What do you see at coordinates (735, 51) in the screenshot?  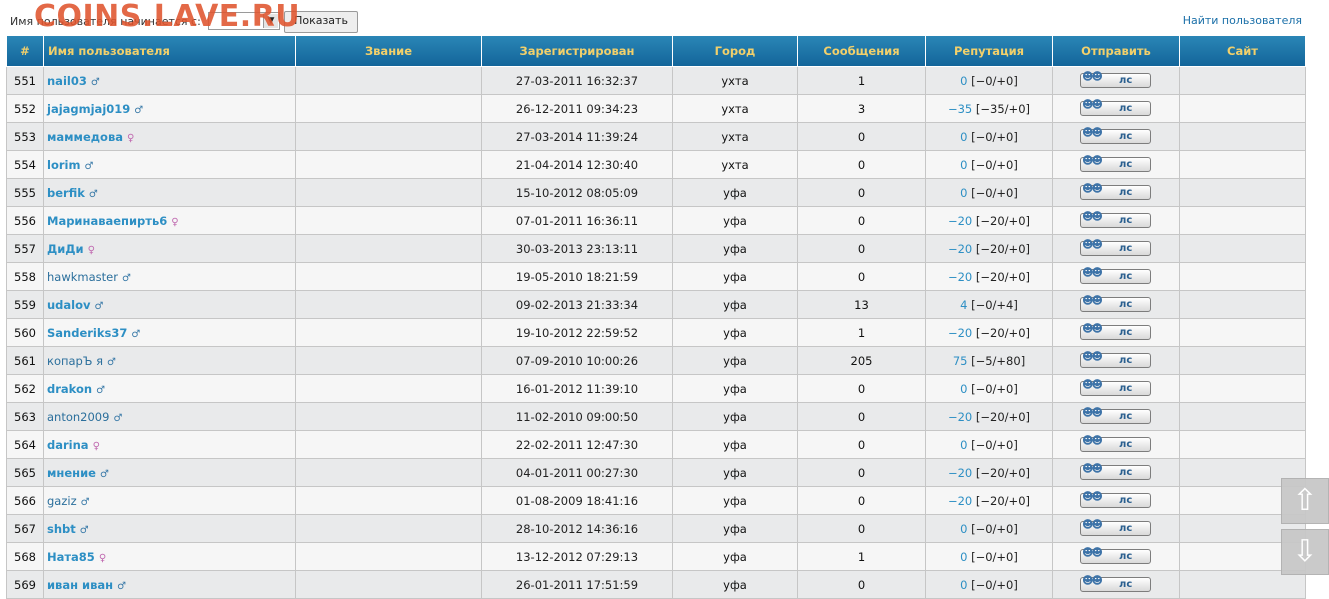 I see `column-header-city: Город` at bounding box center [735, 51].